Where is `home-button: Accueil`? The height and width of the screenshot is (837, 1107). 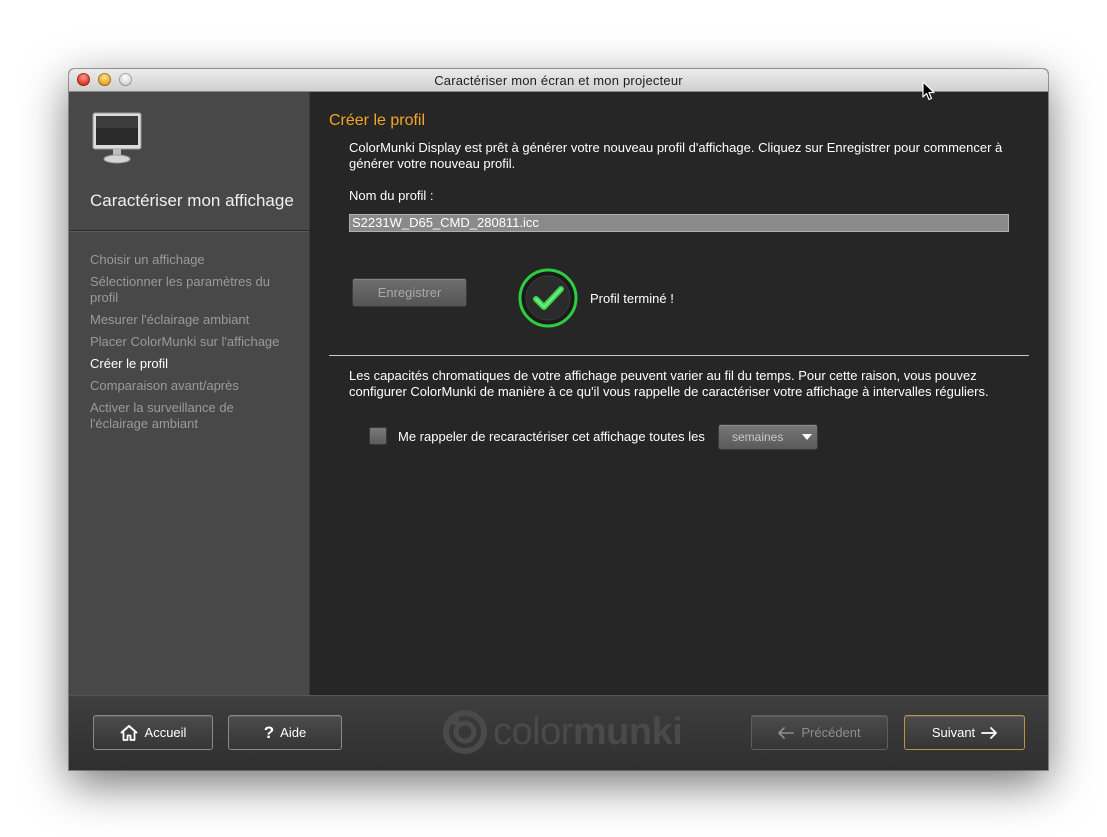
home-button: Accueil is located at coordinates (153, 732).